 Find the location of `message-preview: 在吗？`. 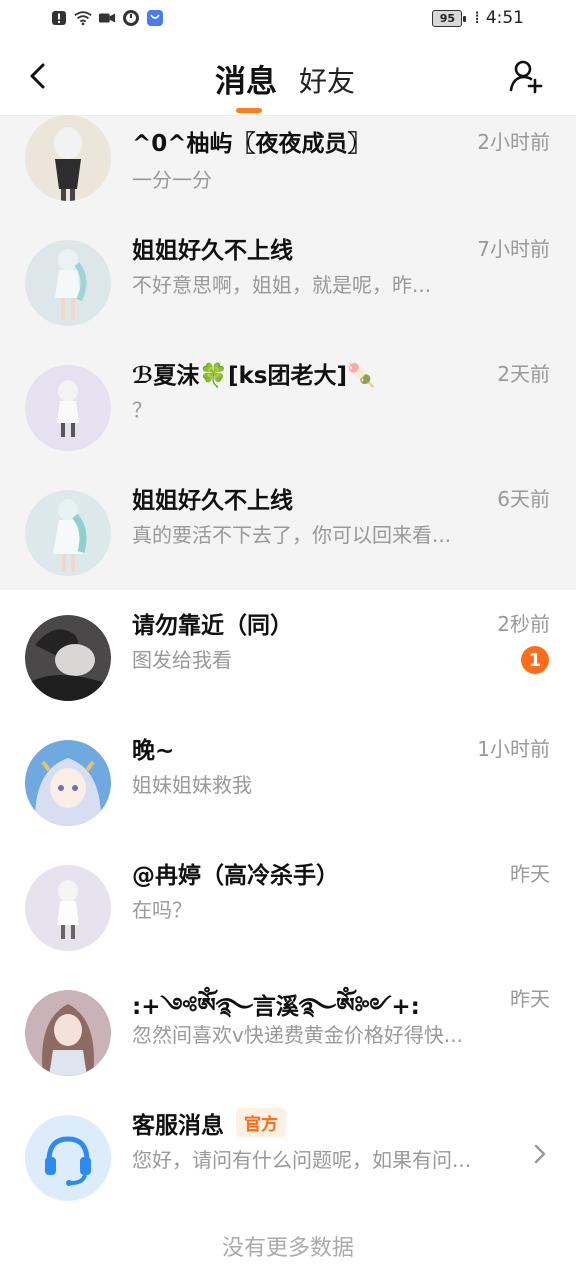

message-preview: 在吗？ is located at coordinates (162, 910).